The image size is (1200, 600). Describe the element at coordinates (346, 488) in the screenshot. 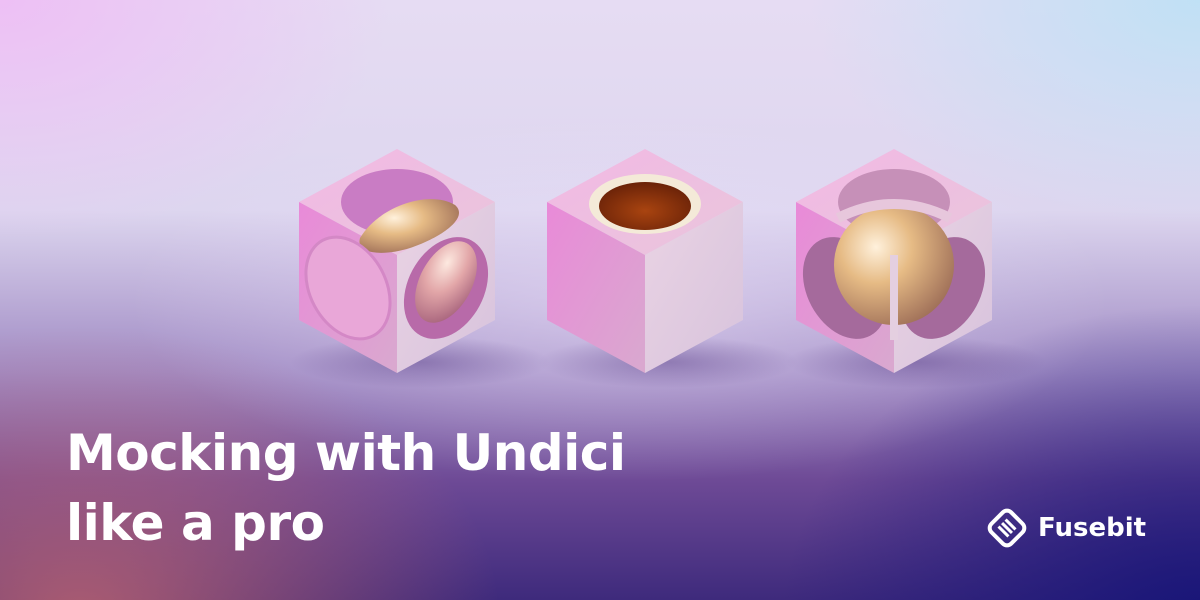

I see `page-title: Mocking with Undici like a pro` at that location.